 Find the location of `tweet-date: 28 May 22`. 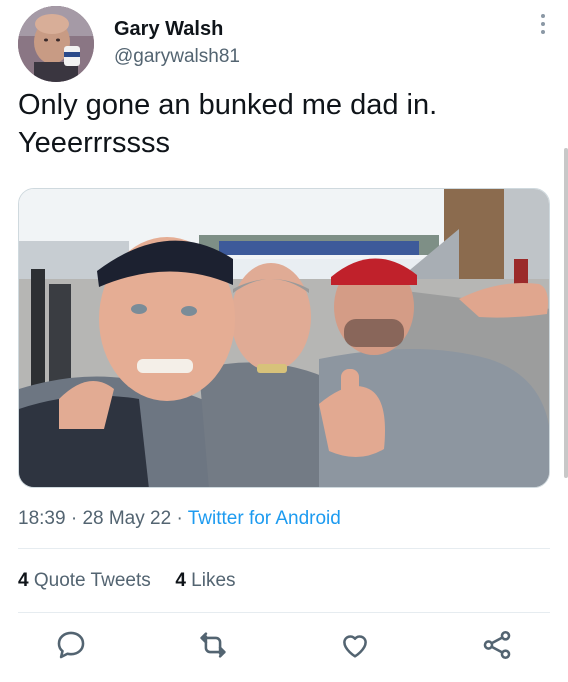

tweet-date: 28 May 22 is located at coordinates (127, 518).